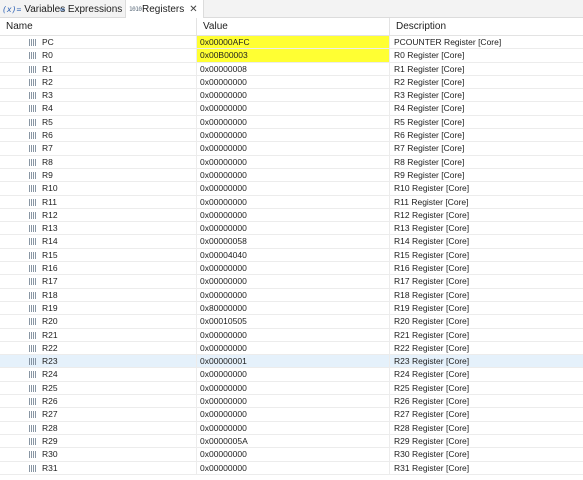 The width and height of the screenshot is (583, 480). I want to click on register-name: R27, so click(98, 414).